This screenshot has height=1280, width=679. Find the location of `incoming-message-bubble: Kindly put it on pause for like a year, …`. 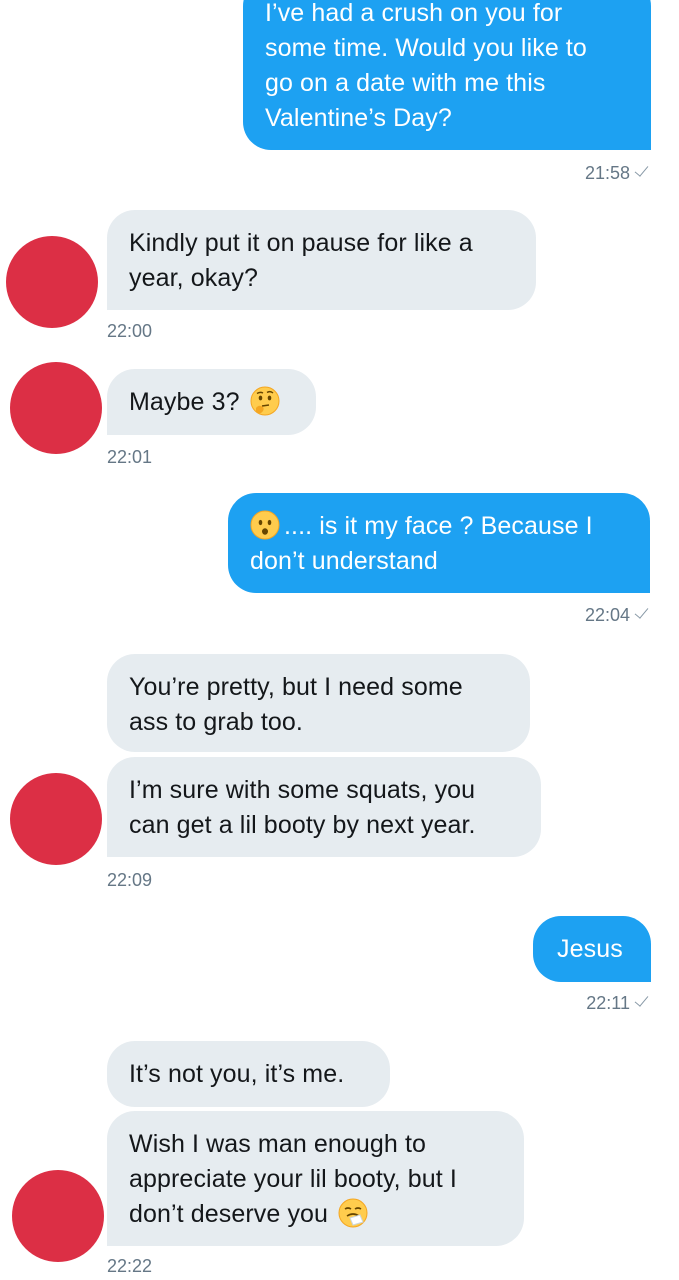

incoming-message-bubble: Kindly put it on pause for like a year, … is located at coordinates (321, 260).